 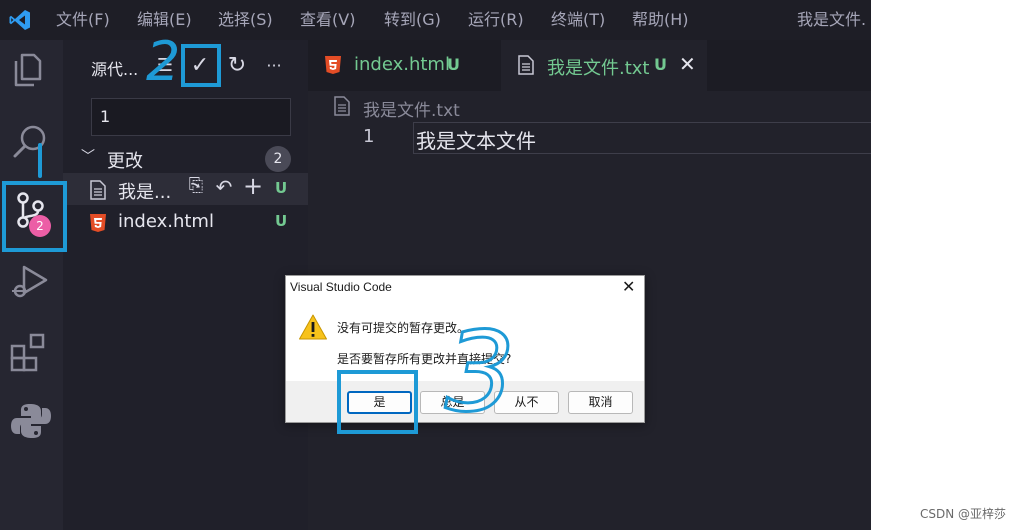 What do you see at coordinates (480, 372) in the screenshot?
I see `annotation-step3-number: 3` at bounding box center [480, 372].